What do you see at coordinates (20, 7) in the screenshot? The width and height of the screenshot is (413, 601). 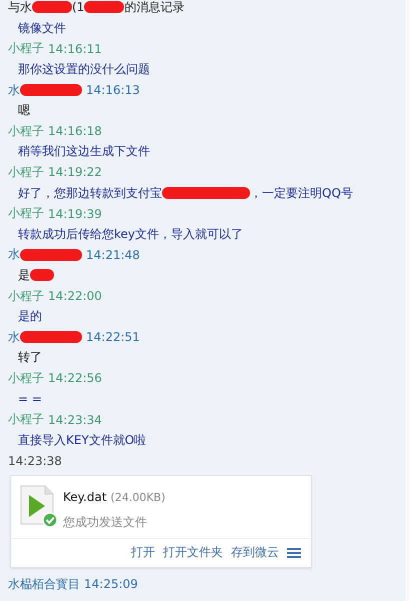 I see `history-title: 与水` at bounding box center [20, 7].